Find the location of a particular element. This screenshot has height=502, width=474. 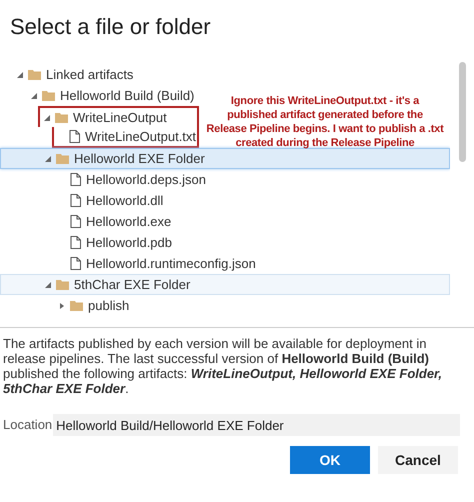

item-label: Linked artifacts is located at coordinates (90, 75).